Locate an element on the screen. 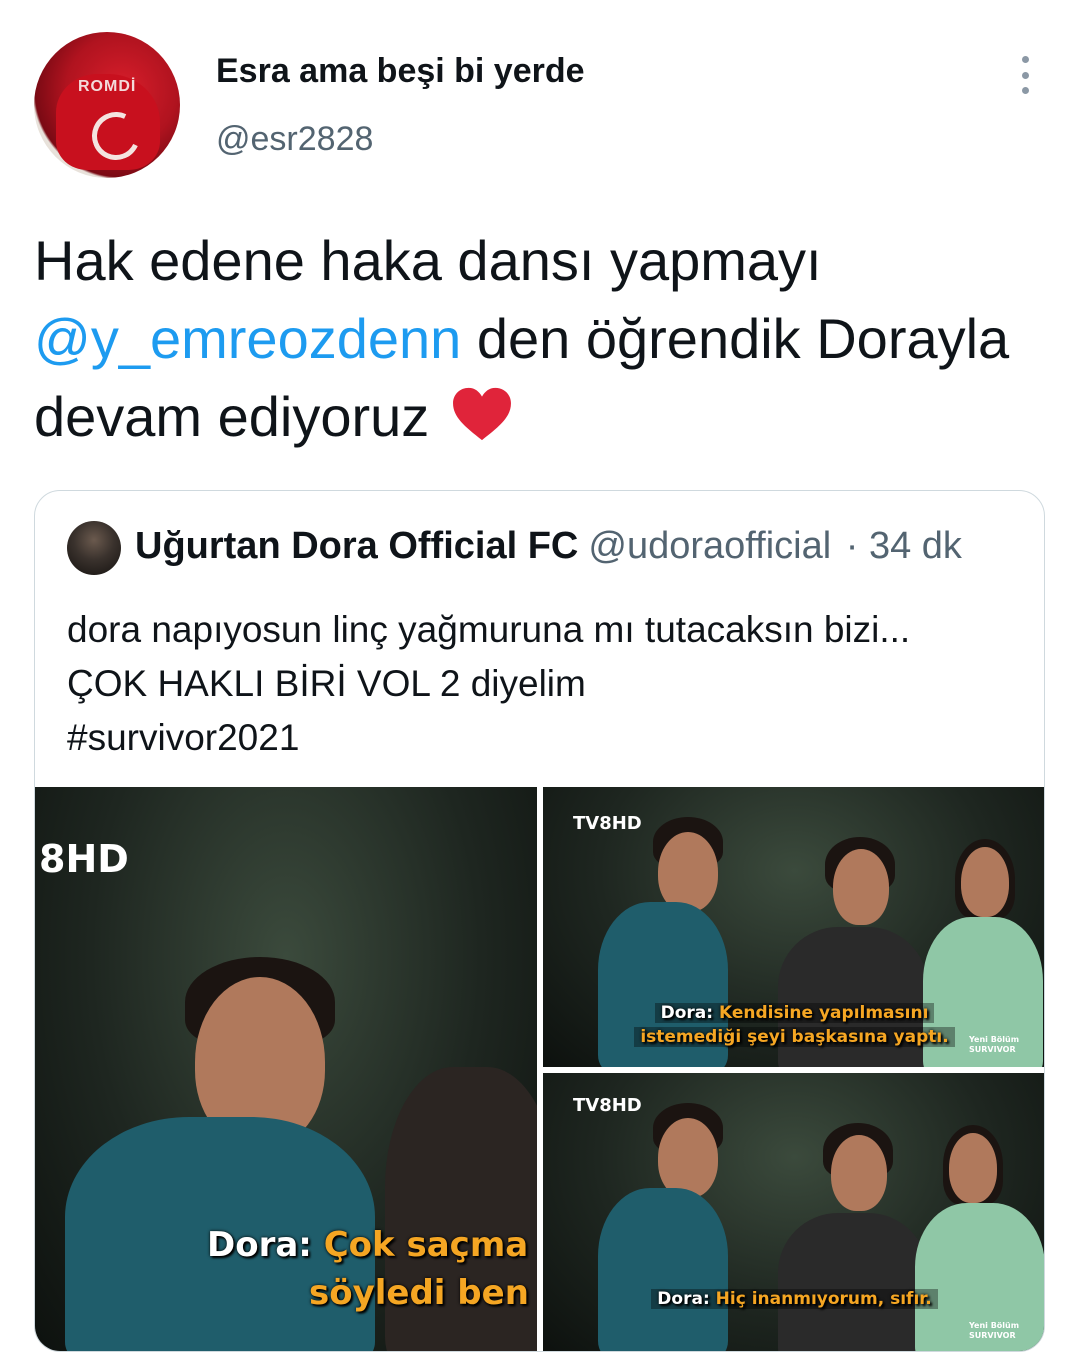 This screenshot has height=1368, width=1080. author-avatar: ROMDİ is located at coordinates (107, 105).